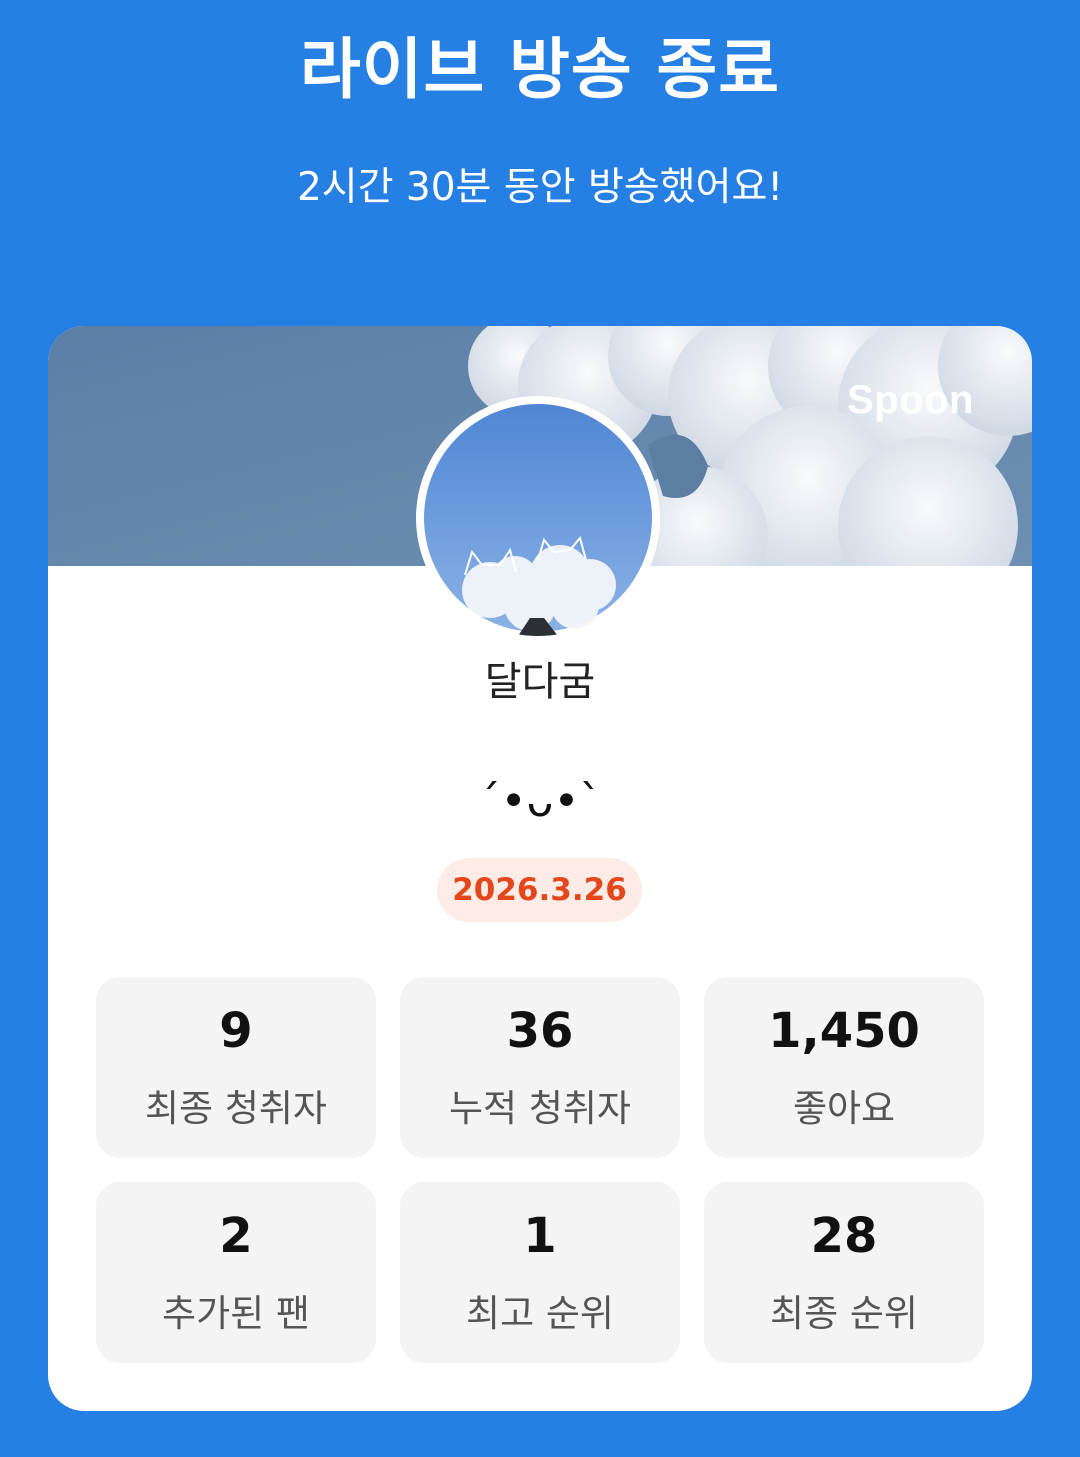  Describe the element at coordinates (538, 518) in the screenshot. I see `profile-avatar` at that location.